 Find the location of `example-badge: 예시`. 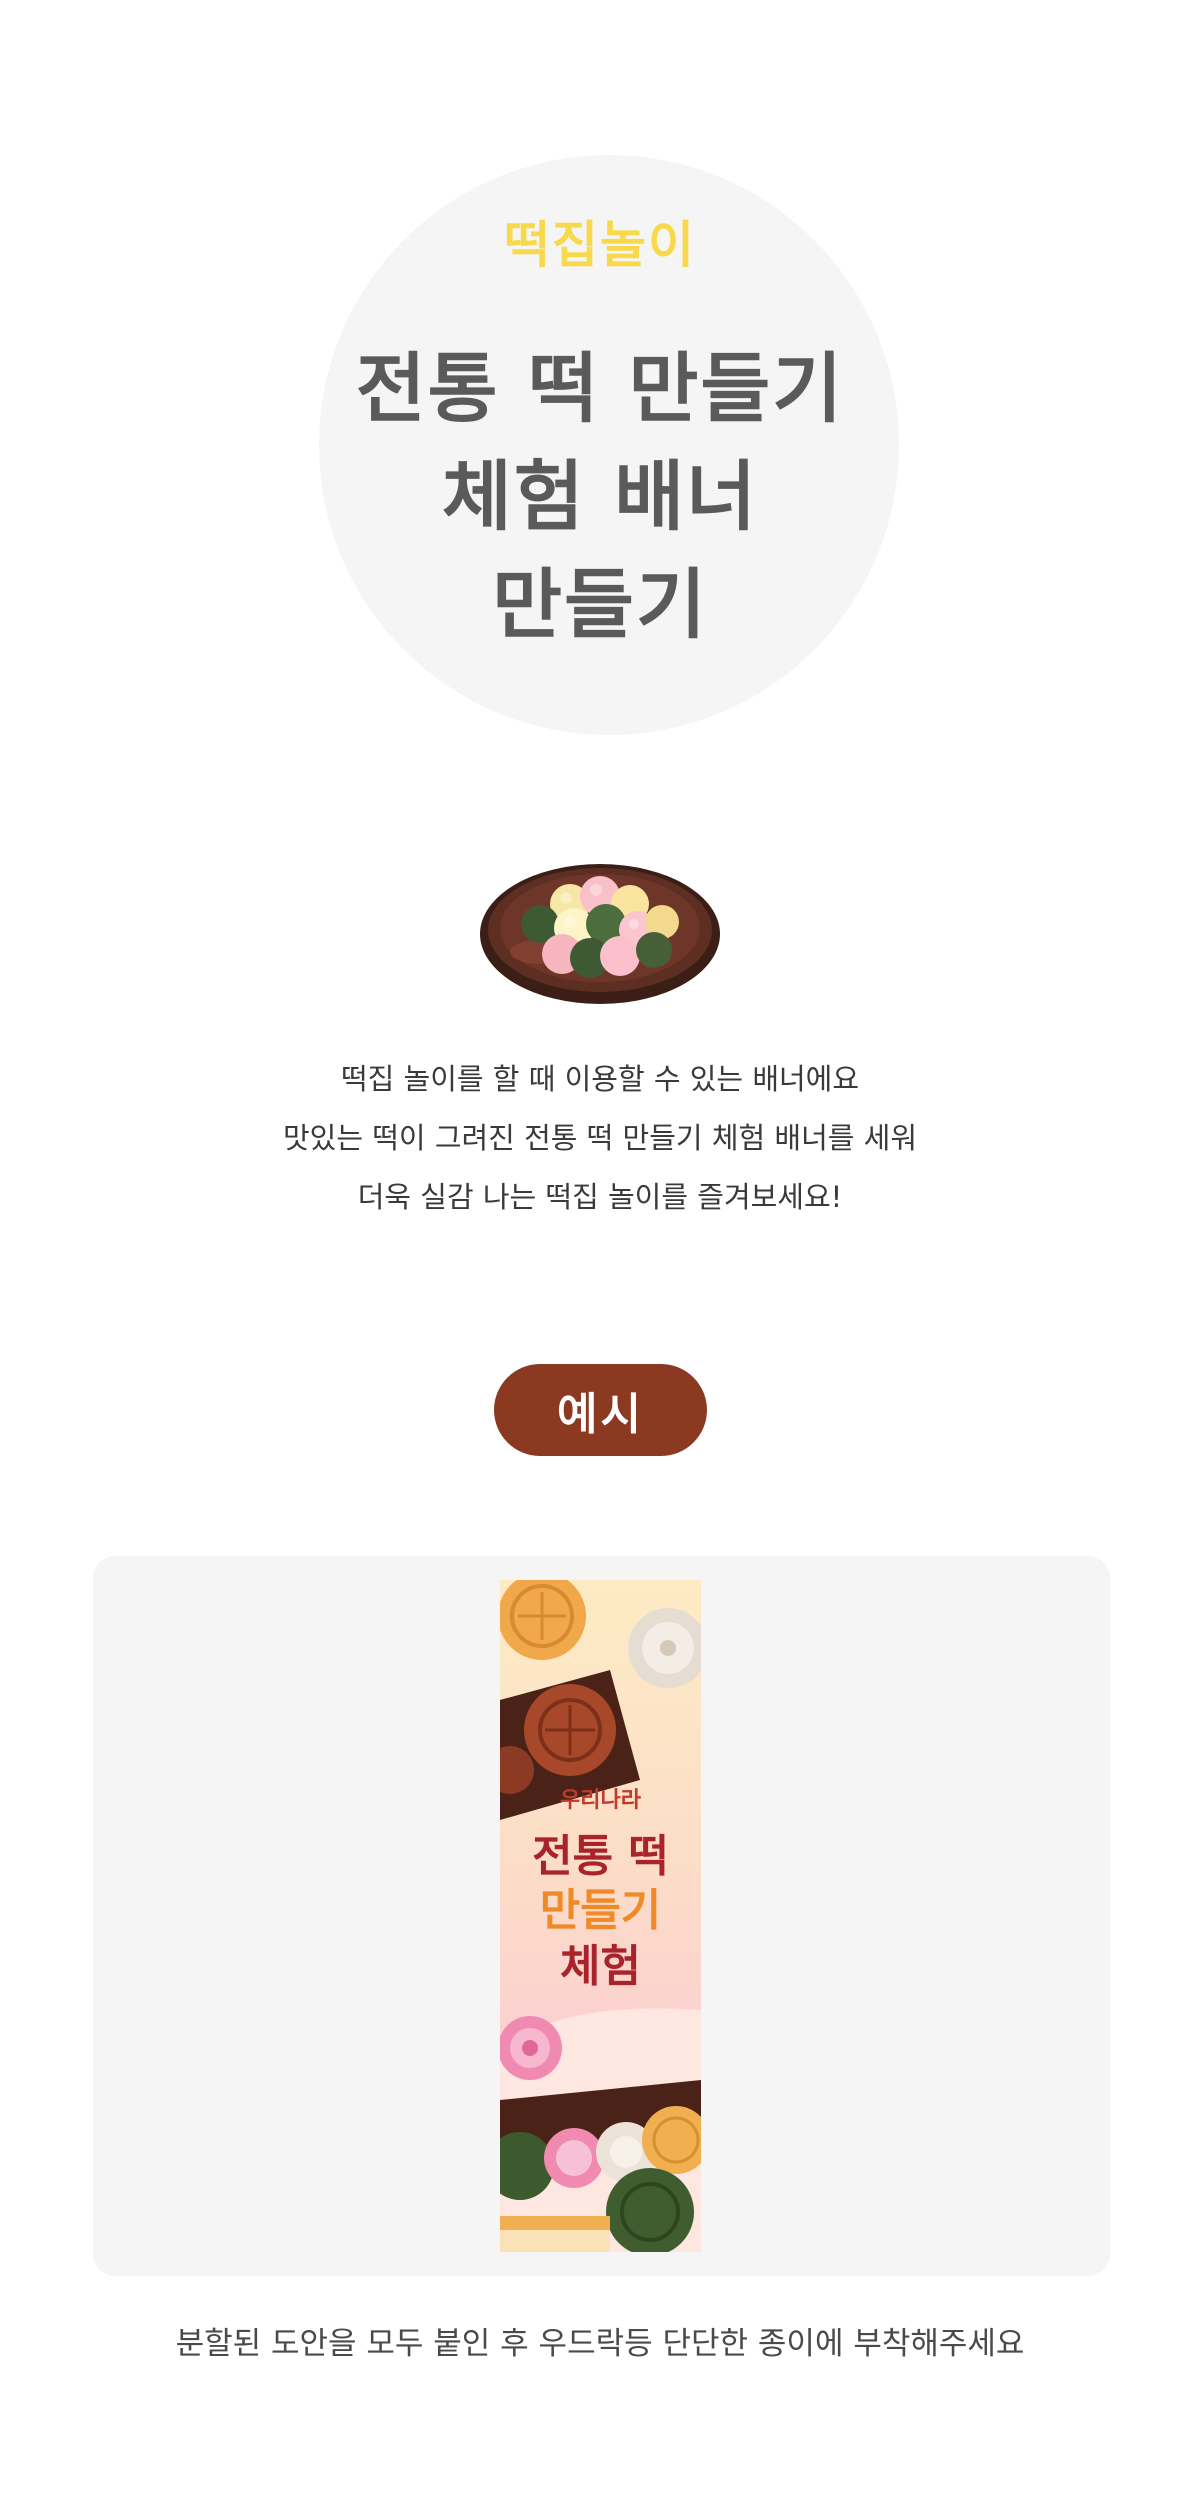

example-badge: 예시 is located at coordinates (600, 1410).